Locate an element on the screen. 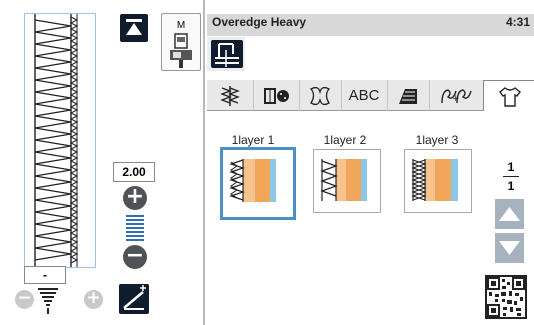 This screenshot has height=325, width=534. stitch-length-gauge is located at coordinates (48, 303).